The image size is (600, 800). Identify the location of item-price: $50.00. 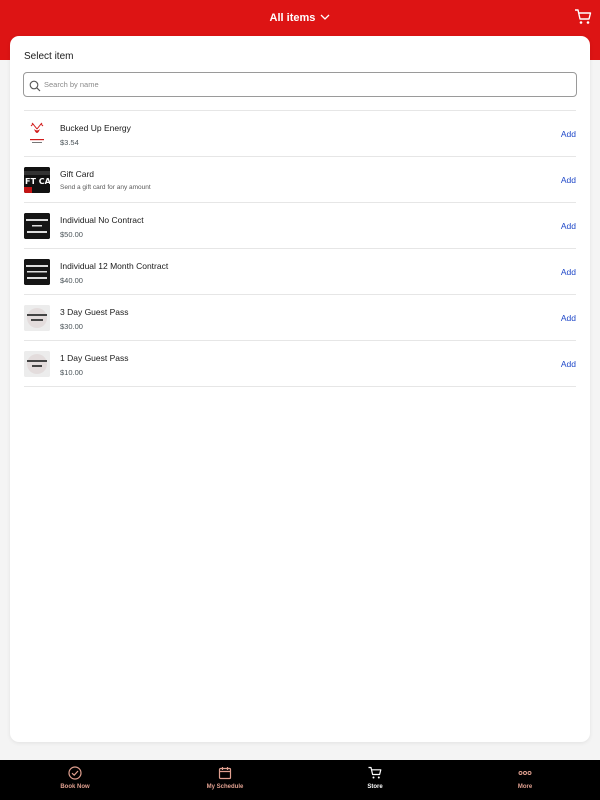
(71, 234).